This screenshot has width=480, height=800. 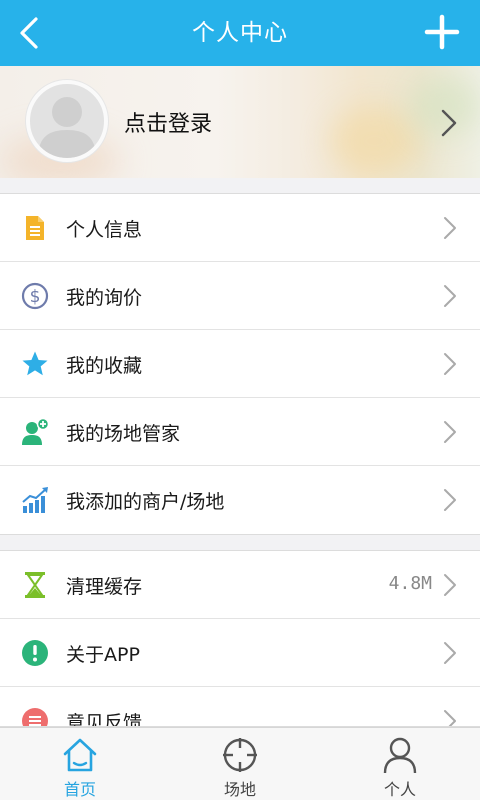 What do you see at coordinates (240, 653) in the screenshot?
I see `menu-item-about-app: 关于APP` at bounding box center [240, 653].